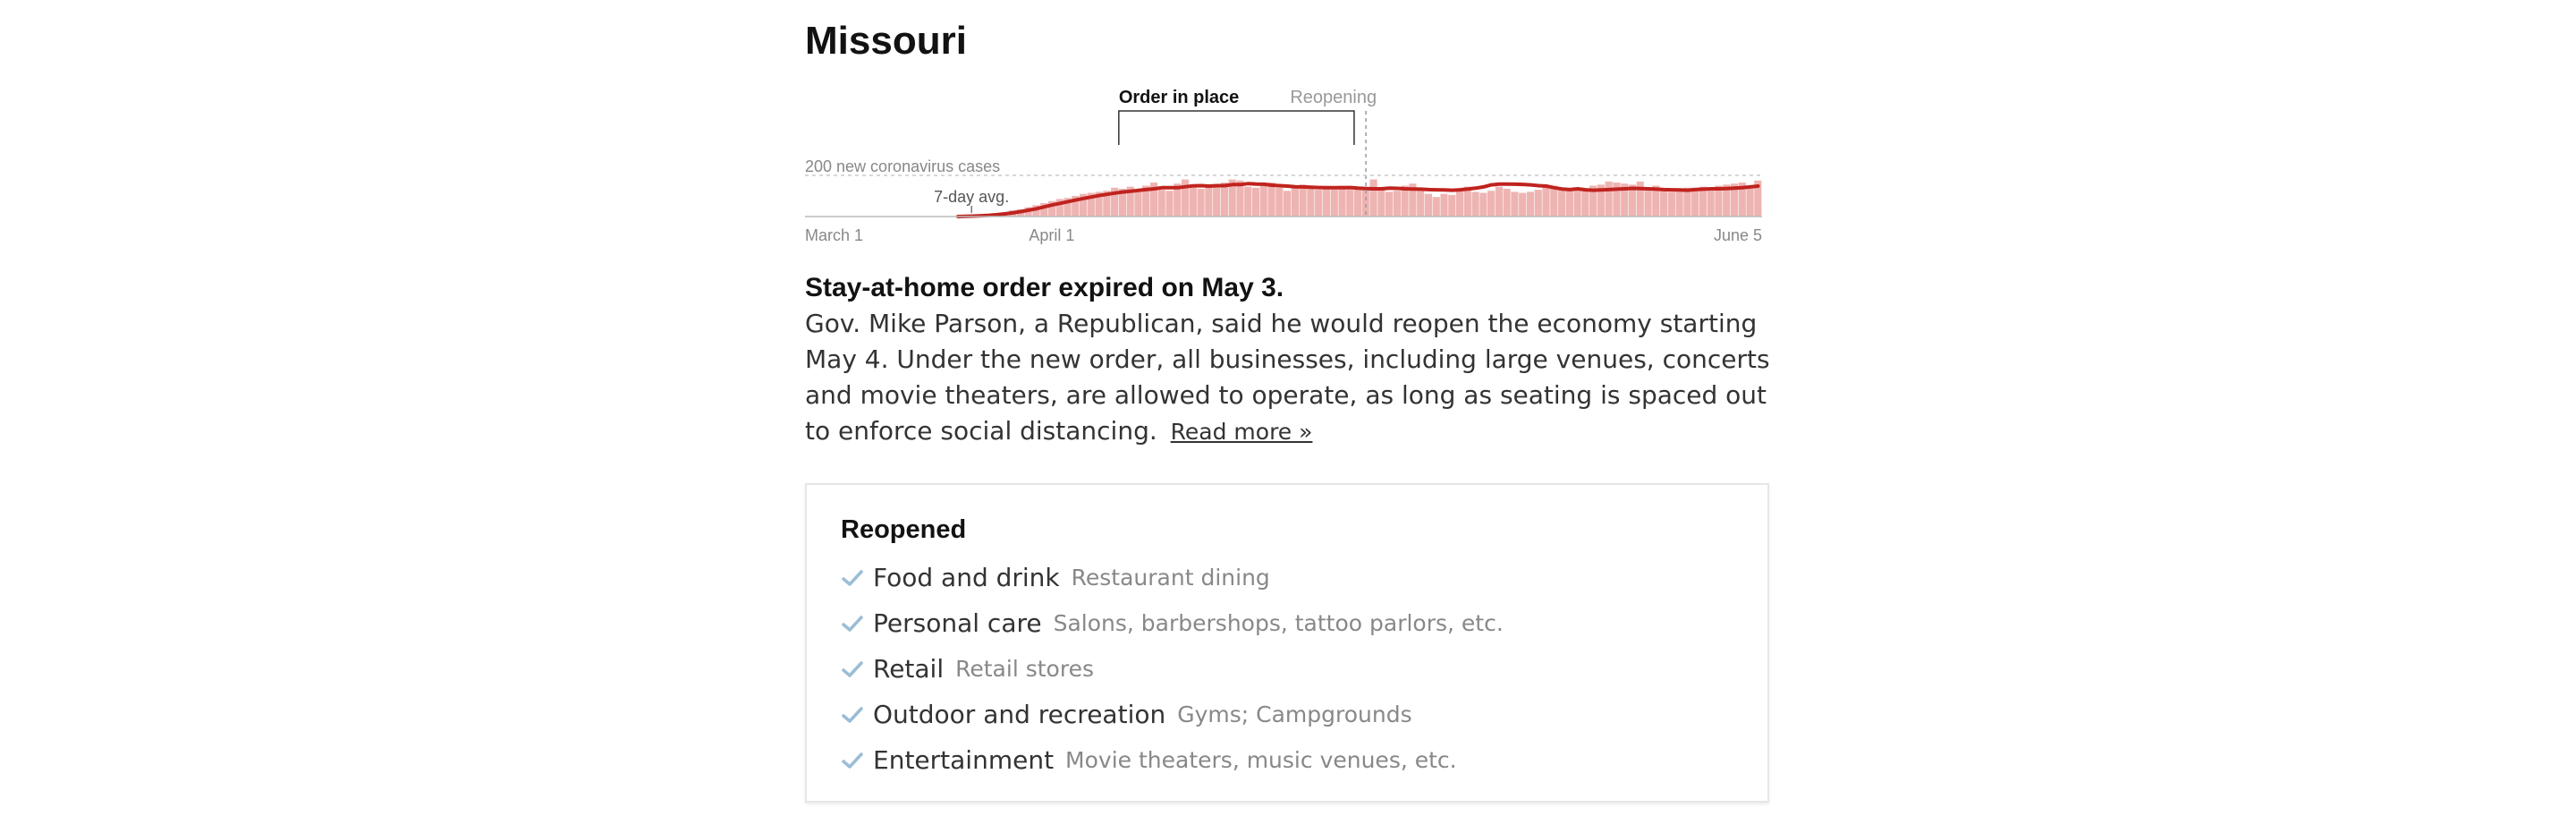 Image resolution: width=2576 pixels, height=833 pixels. Describe the element at coordinates (966, 577) in the screenshot. I see `reopened-category: Food and drink` at that location.